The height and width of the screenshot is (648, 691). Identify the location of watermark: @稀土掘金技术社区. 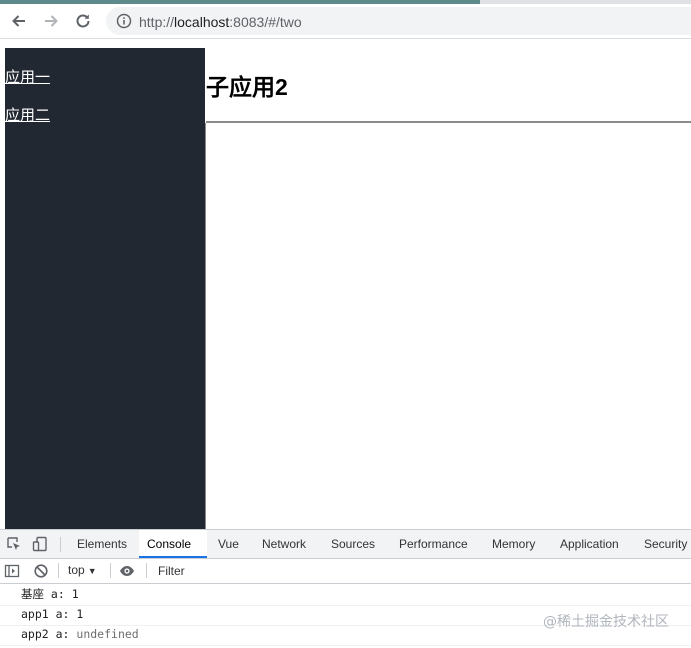
(606, 622).